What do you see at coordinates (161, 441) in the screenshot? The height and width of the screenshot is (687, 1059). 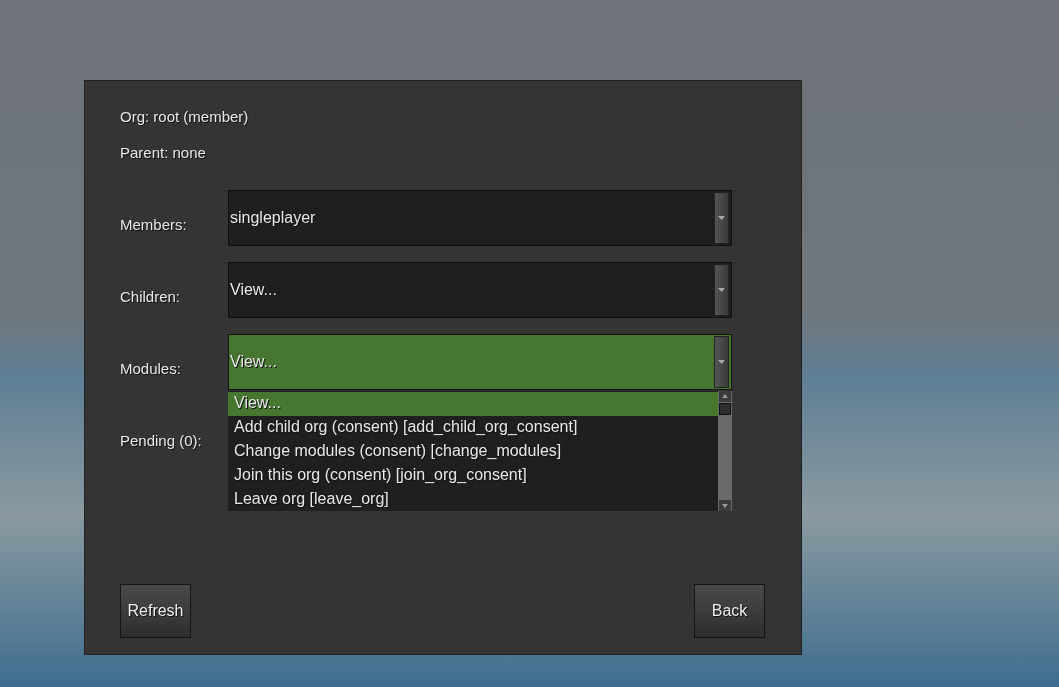 I see `field-label: Pending (0):` at bounding box center [161, 441].